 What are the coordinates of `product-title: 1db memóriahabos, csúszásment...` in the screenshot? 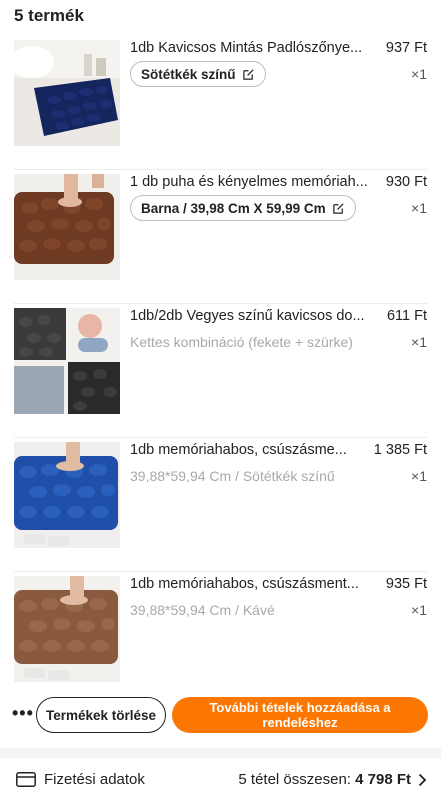 It's located at (254, 584).